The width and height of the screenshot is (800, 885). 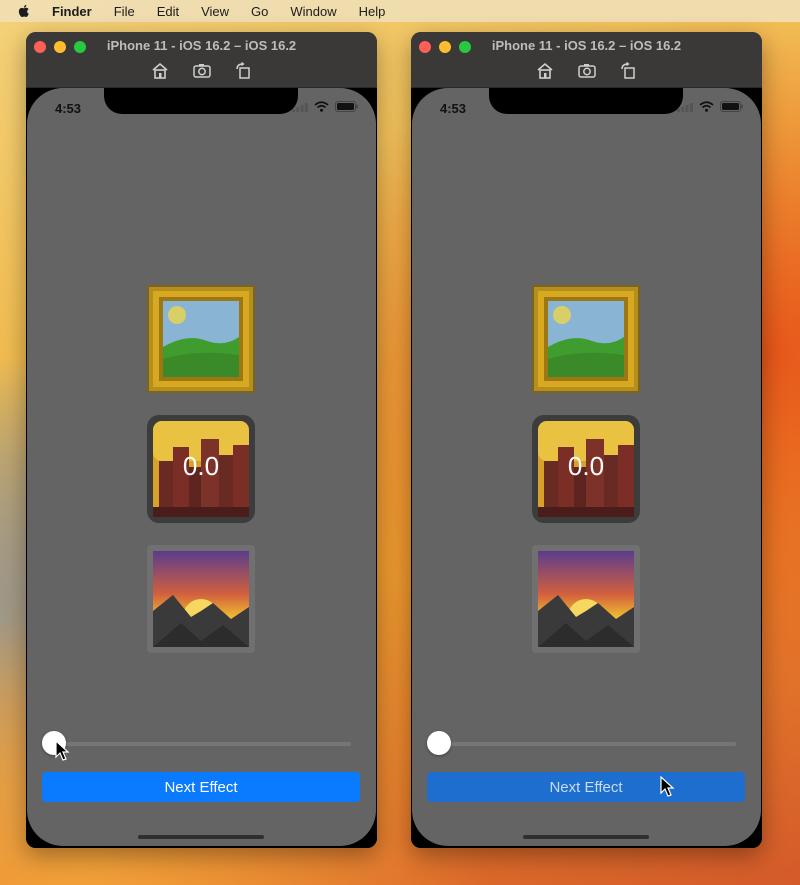 I want to click on menu-finder: Finder, so click(x=72, y=11).